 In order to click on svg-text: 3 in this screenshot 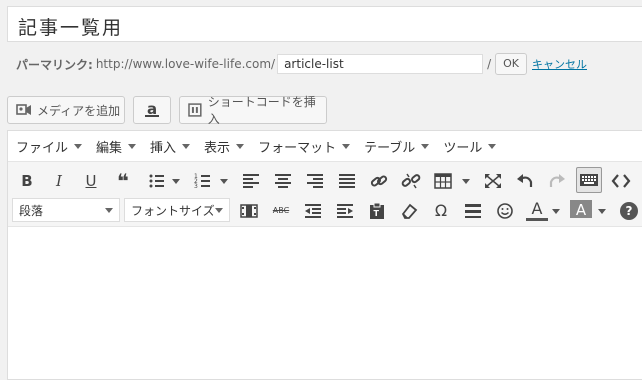, I will do `click(196, 186)`.